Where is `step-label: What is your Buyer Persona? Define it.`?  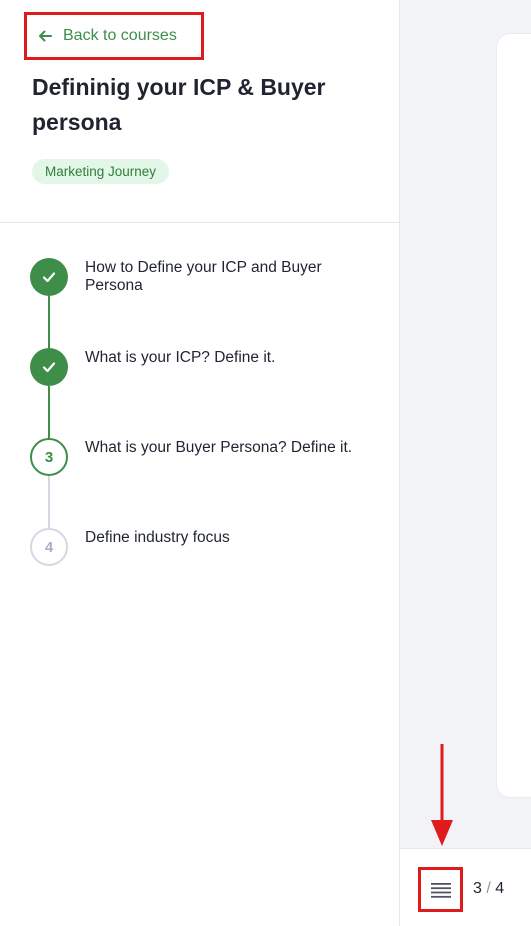
step-label: What is your Buyer Persona? Define it. is located at coordinates (219, 447).